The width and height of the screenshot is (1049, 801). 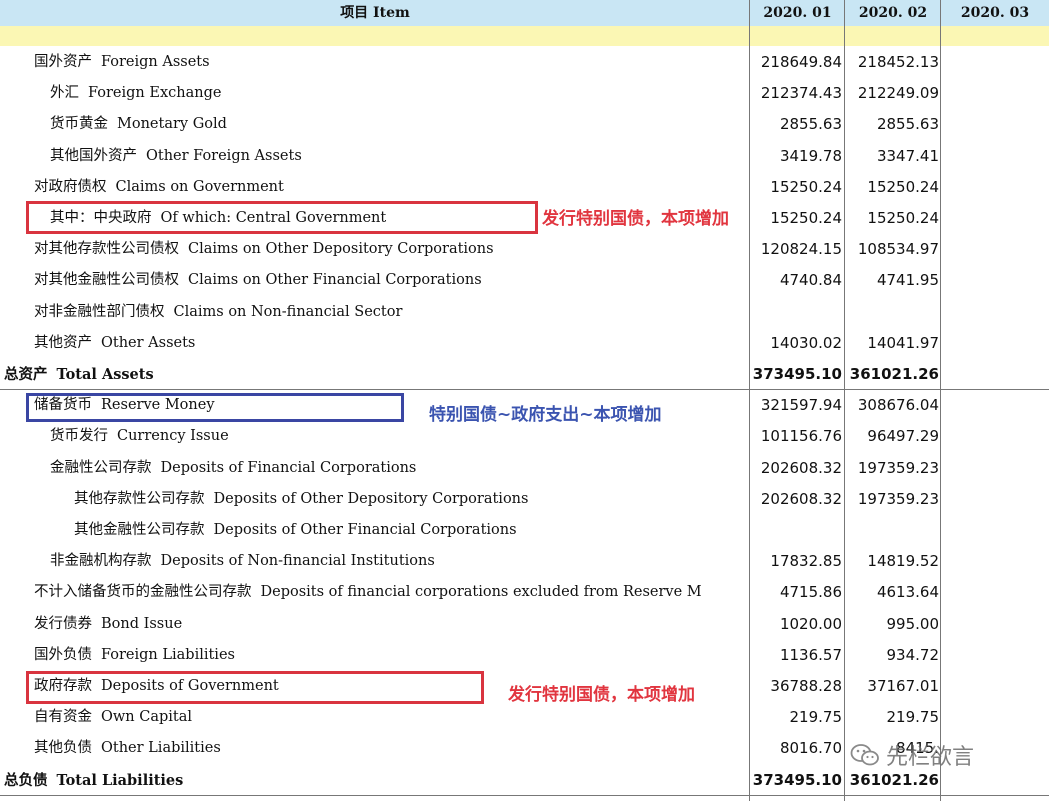 I want to click on value-2020-02: 37167.01, so click(x=903, y=686).